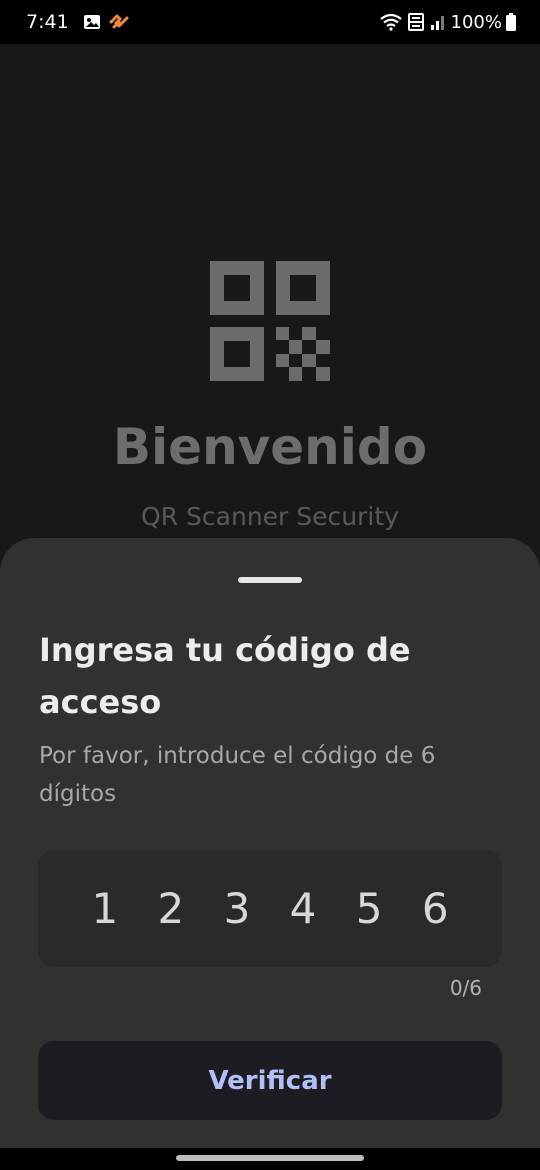 The image size is (540, 1170). I want to click on access-code-input, so click(270, 908).